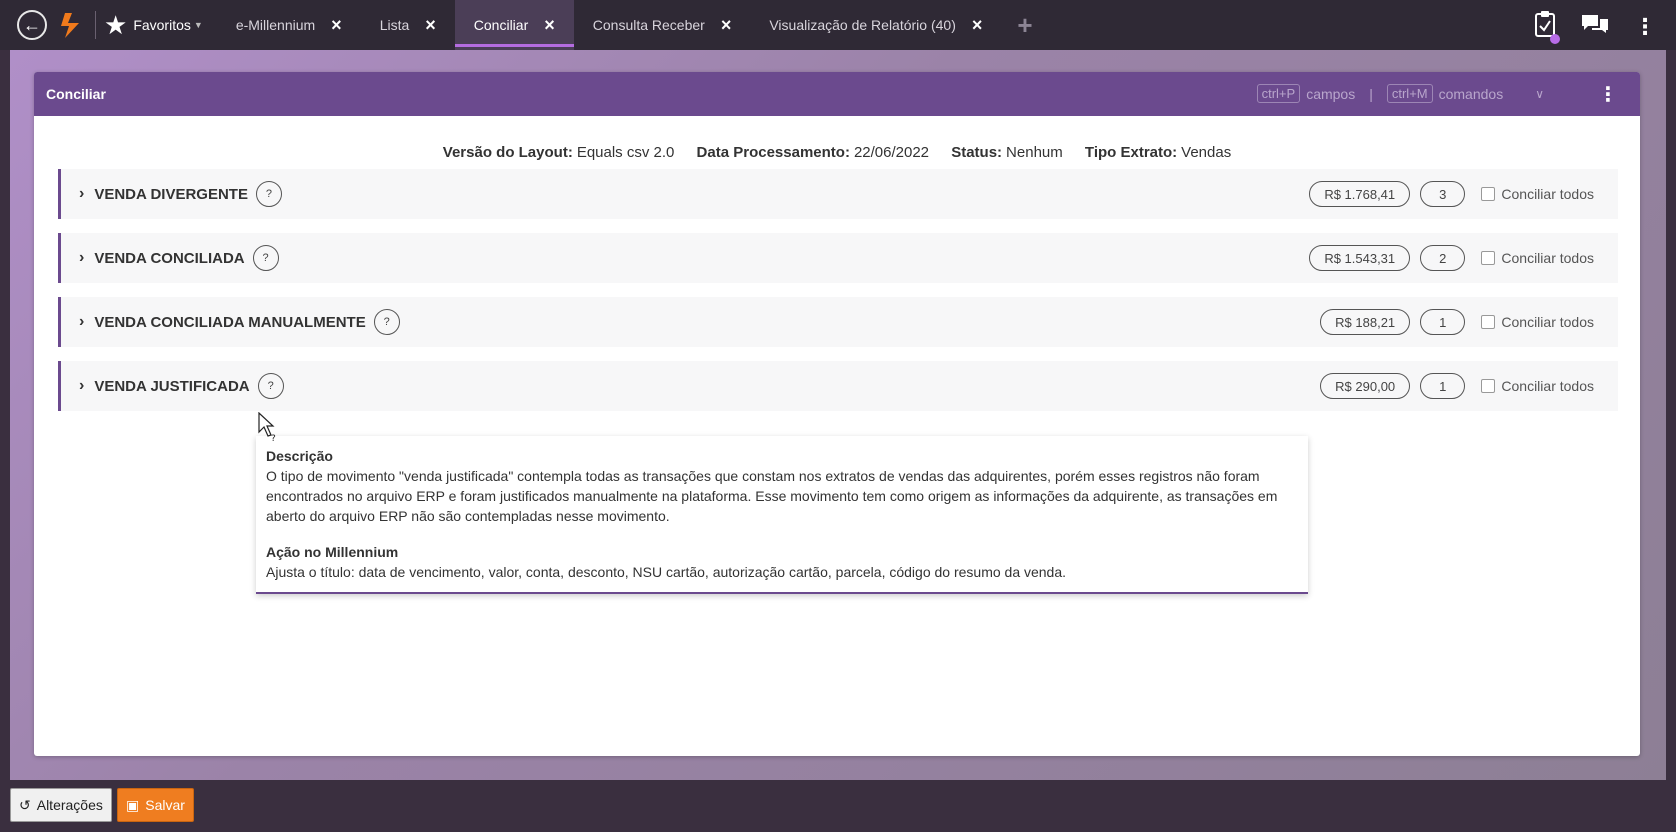  I want to click on back-arrow-icon: ←, so click(32, 25).